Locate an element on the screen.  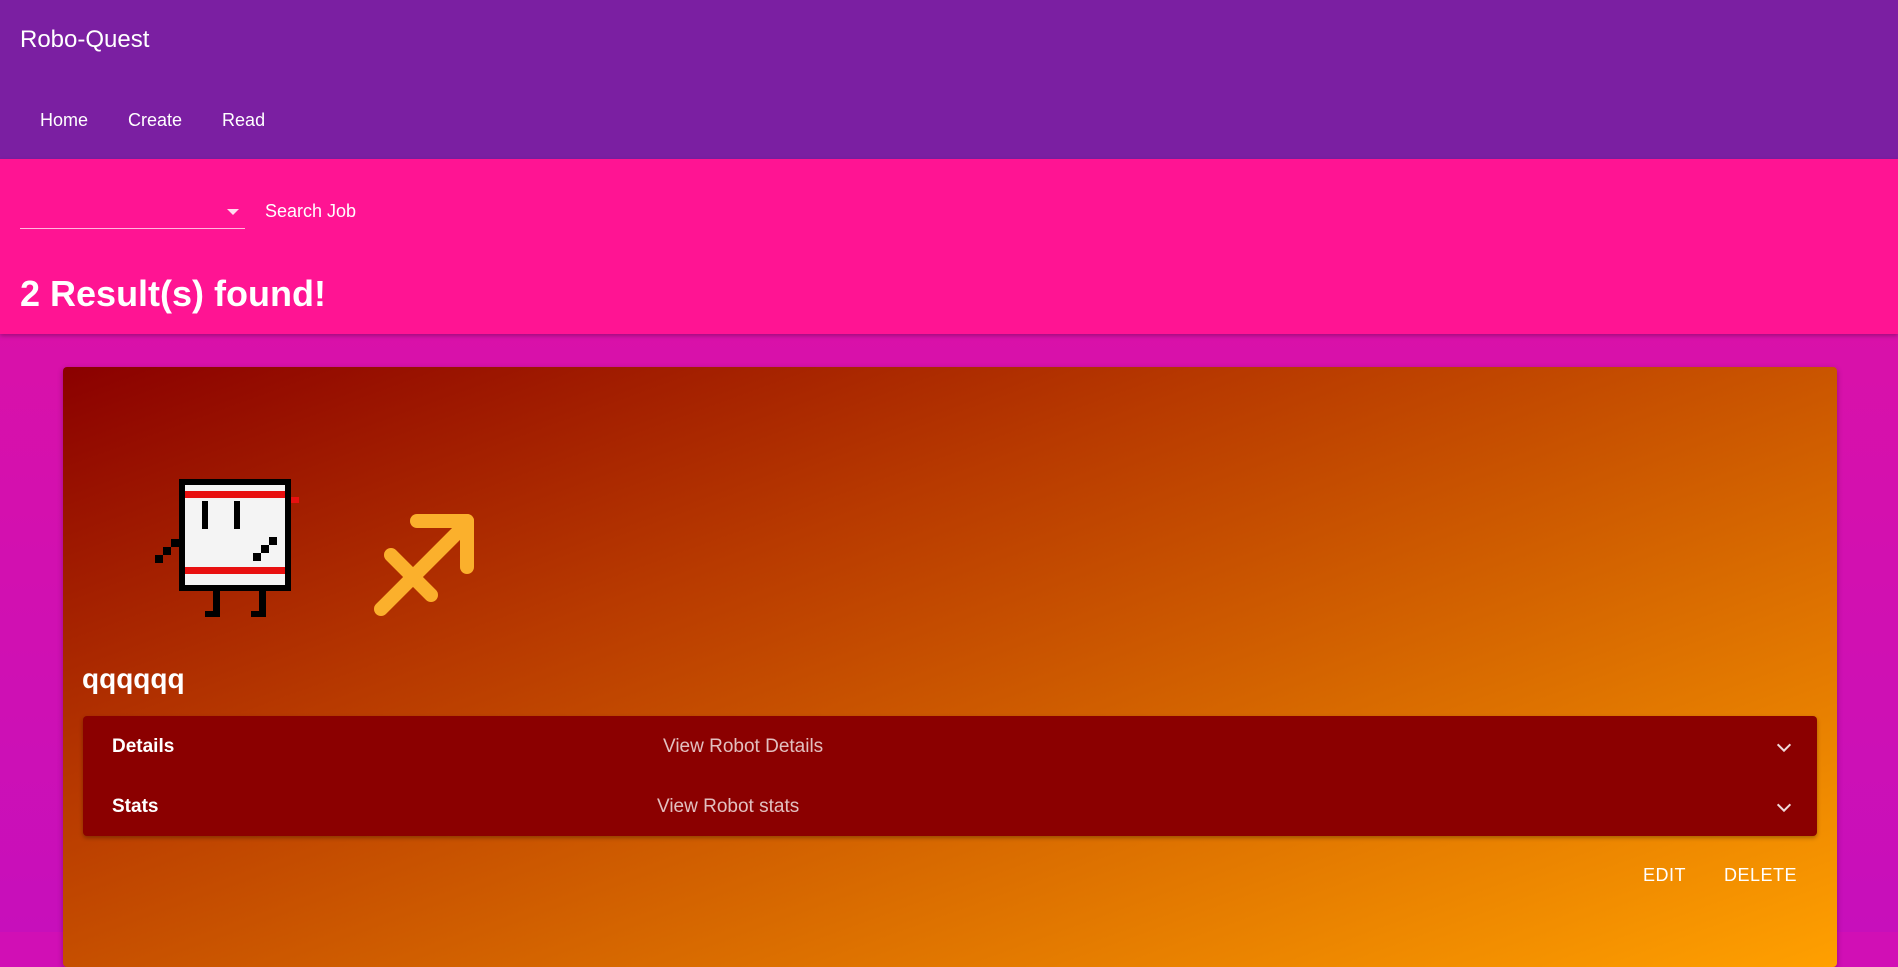
nav-home-link: Home is located at coordinates (64, 120).